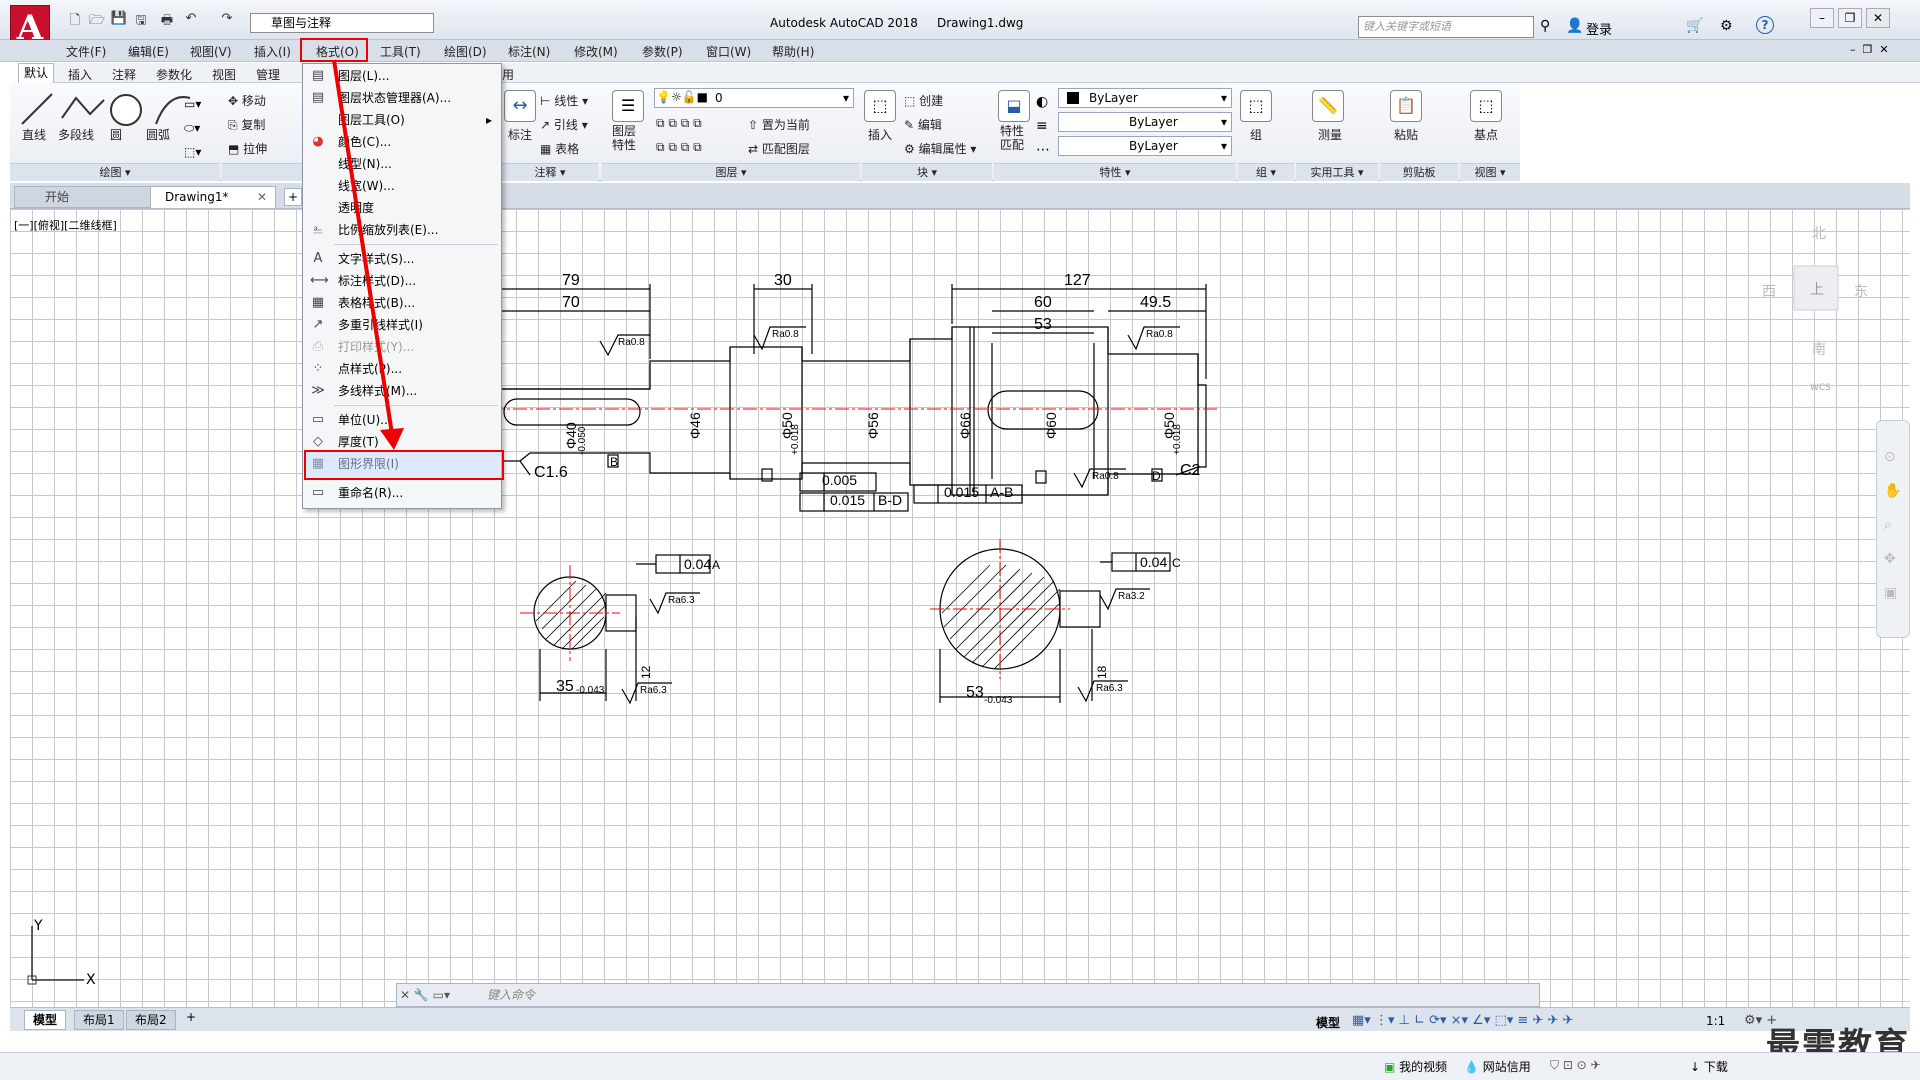 The image size is (1920, 1080). I want to click on layer-properties-label: 图层 特性, so click(624, 138).